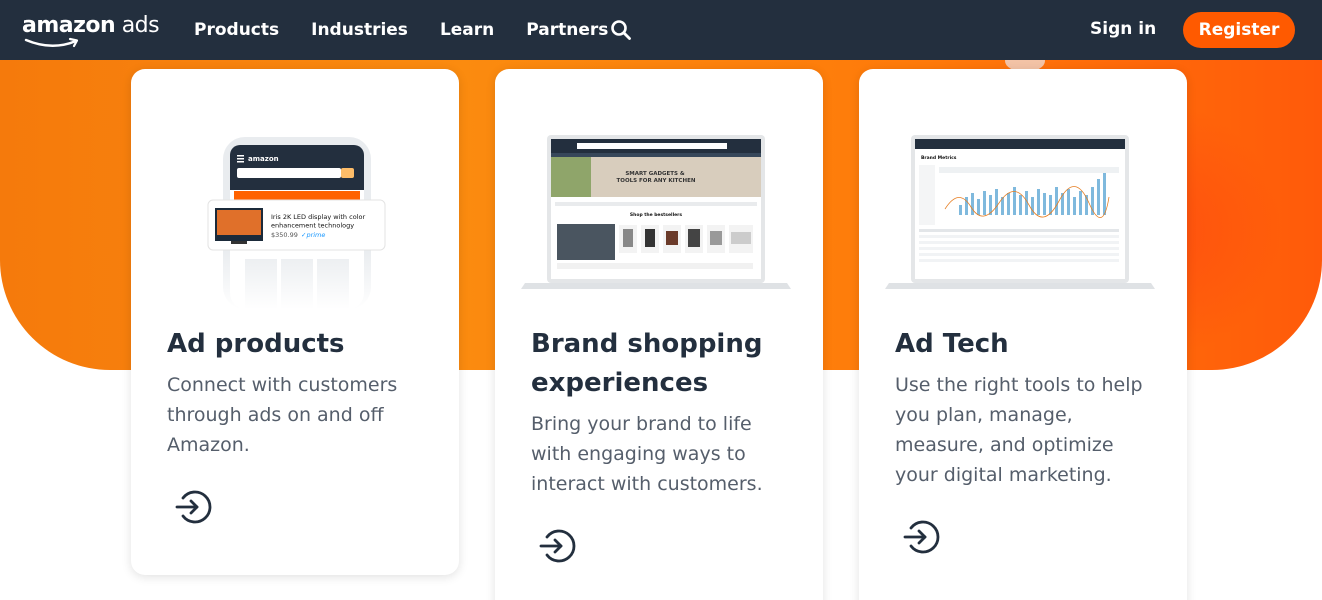 The width and height of the screenshot is (1322, 600). I want to click on phone-product-price: $350.99, so click(284, 235).